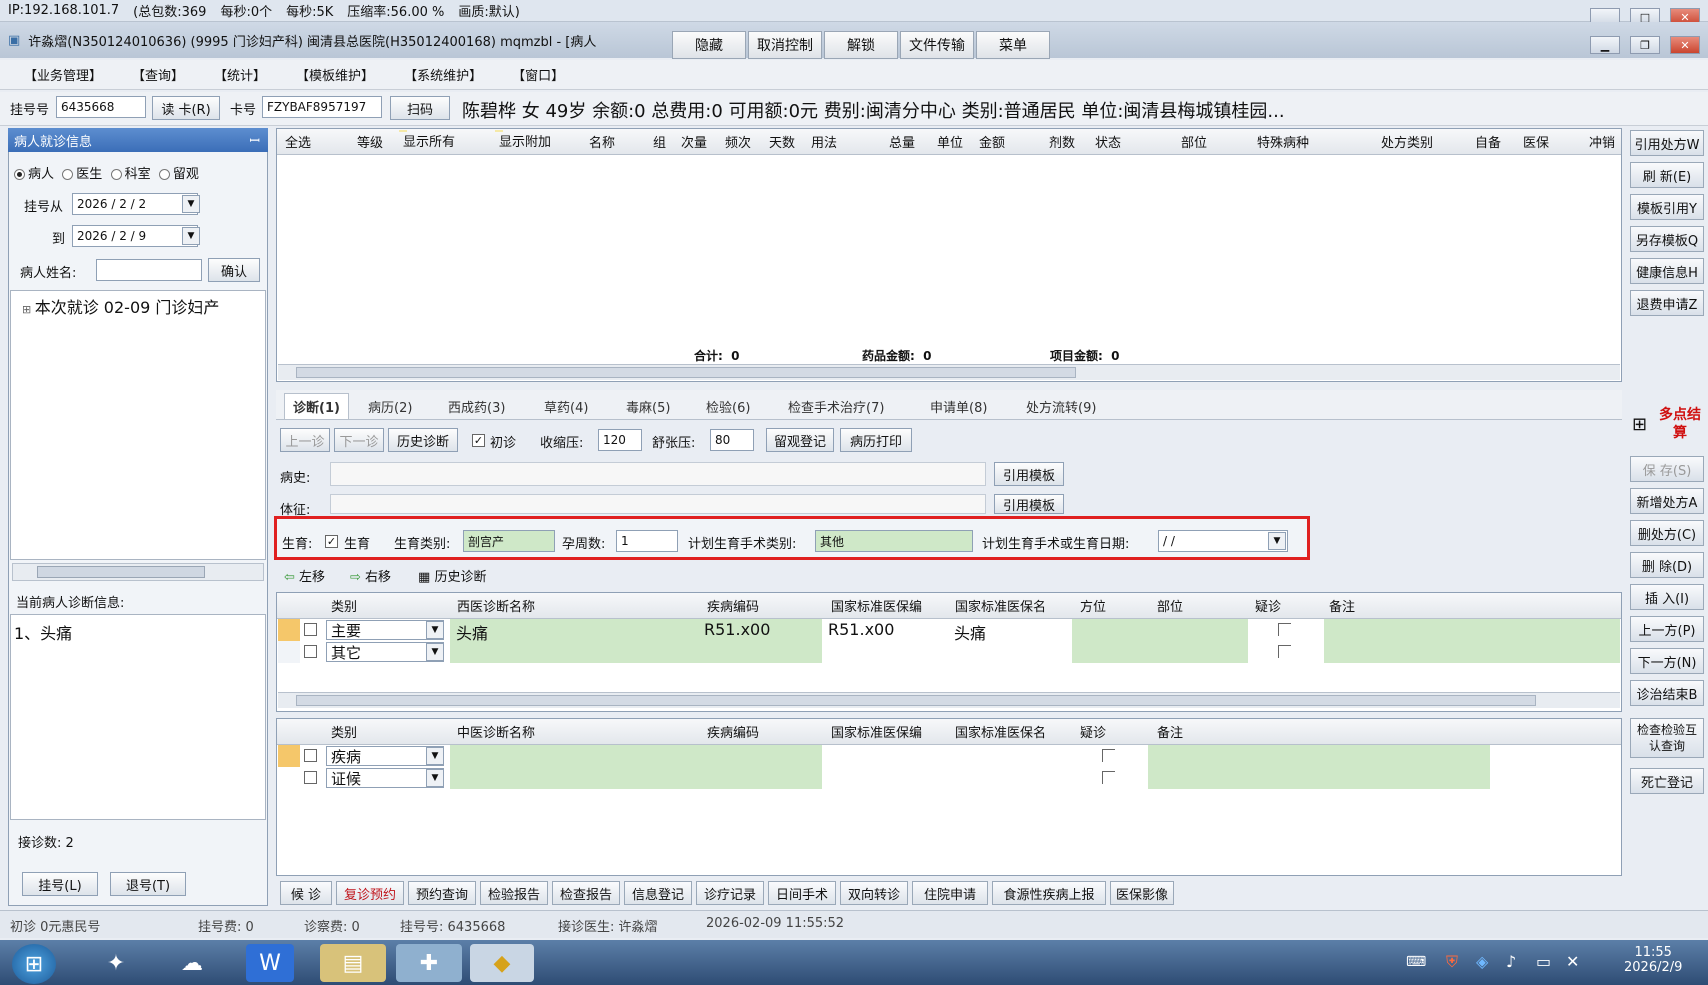  I want to click on menu-button: 菜单, so click(1013, 45).